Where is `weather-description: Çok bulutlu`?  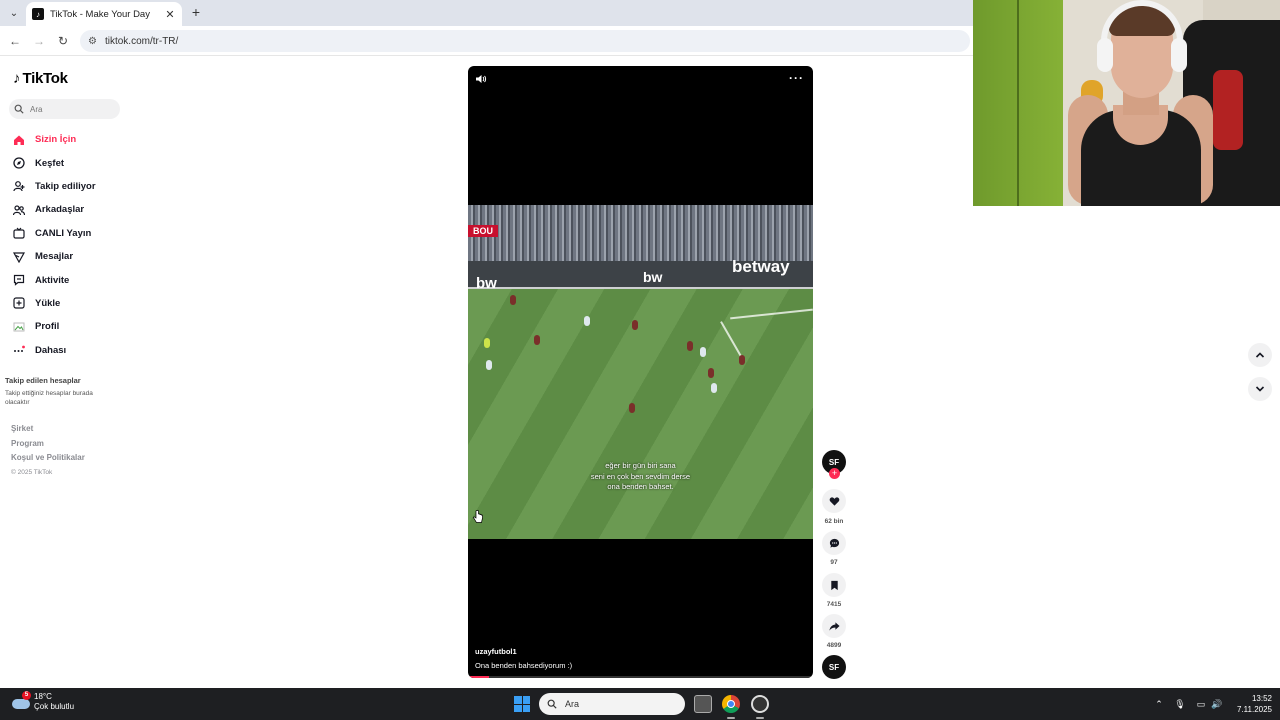 weather-description: Çok bulutlu is located at coordinates (54, 706).